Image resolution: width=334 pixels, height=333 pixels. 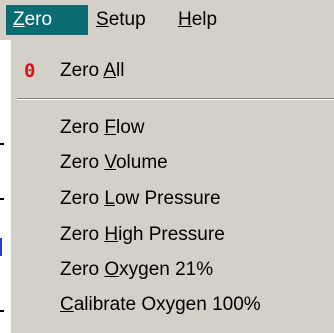 I want to click on menu-zero: Zero, so click(x=47, y=20).